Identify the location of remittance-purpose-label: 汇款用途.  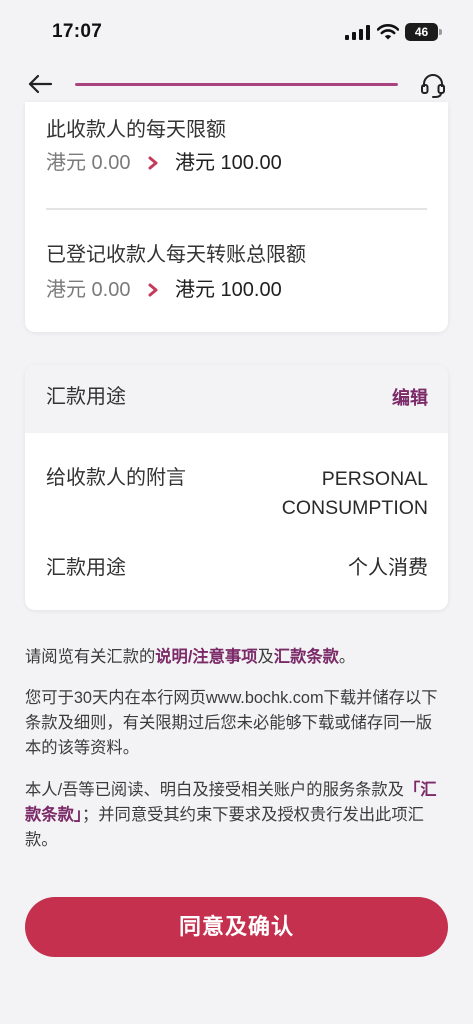
(86, 568).